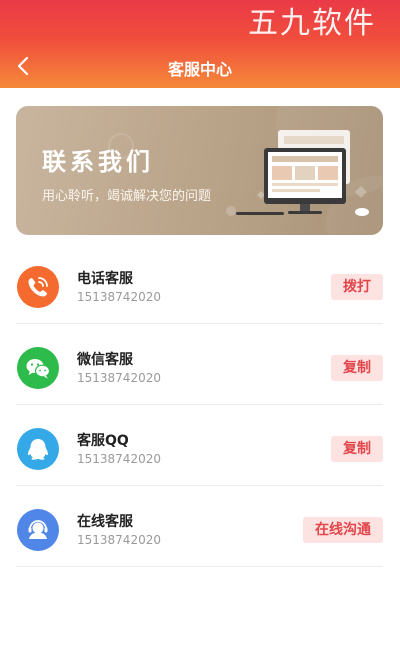 The image size is (400, 666). What do you see at coordinates (343, 530) in the screenshot?
I see `online-chat-button: 在线沟通` at bounding box center [343, 530].